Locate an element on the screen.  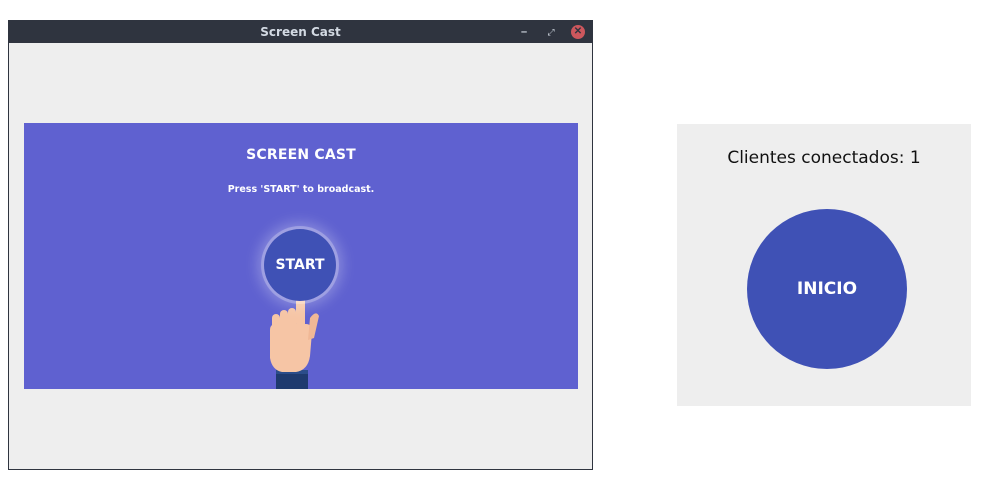
close-button: ✕ is located at coordinates (578, 32).